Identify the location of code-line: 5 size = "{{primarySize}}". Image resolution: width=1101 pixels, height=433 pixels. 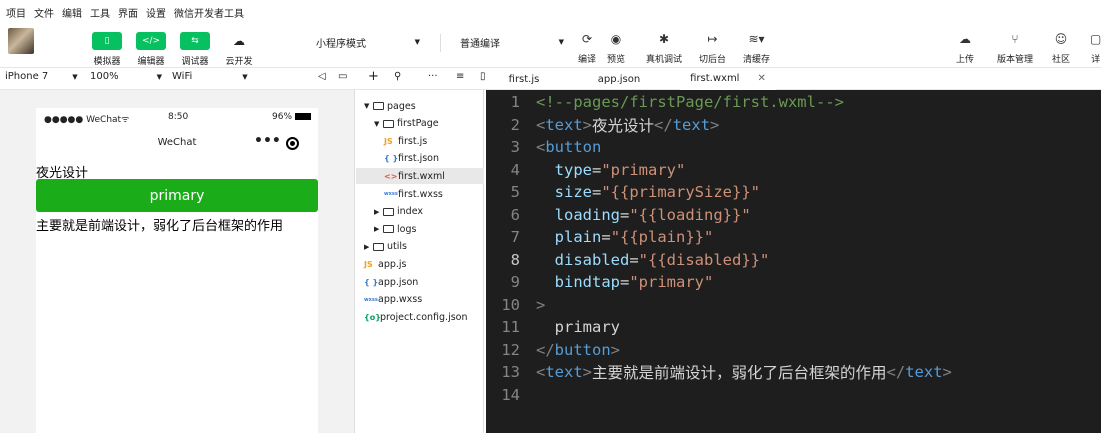
(793, 192).